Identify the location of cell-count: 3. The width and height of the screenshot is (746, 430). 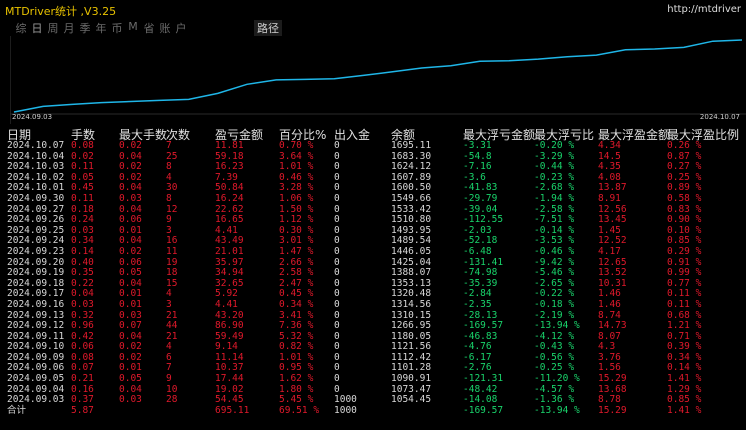
(169, 304).